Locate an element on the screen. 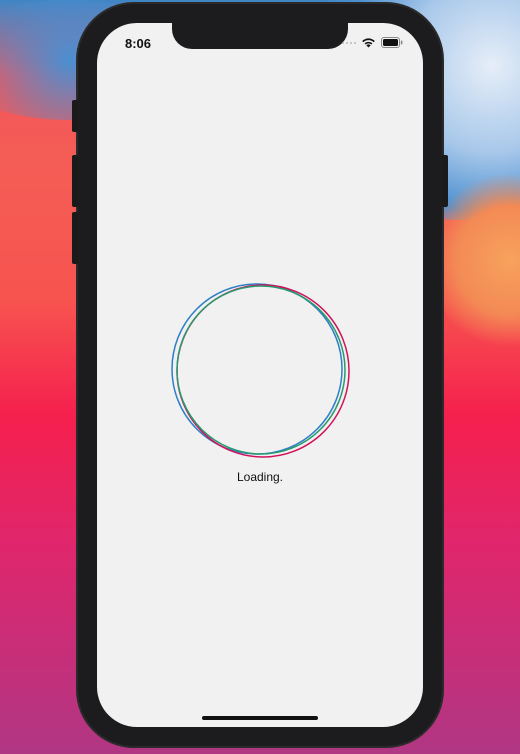 This screenshot has width=520, height=754. side-button is located at coordinates (445, 181).